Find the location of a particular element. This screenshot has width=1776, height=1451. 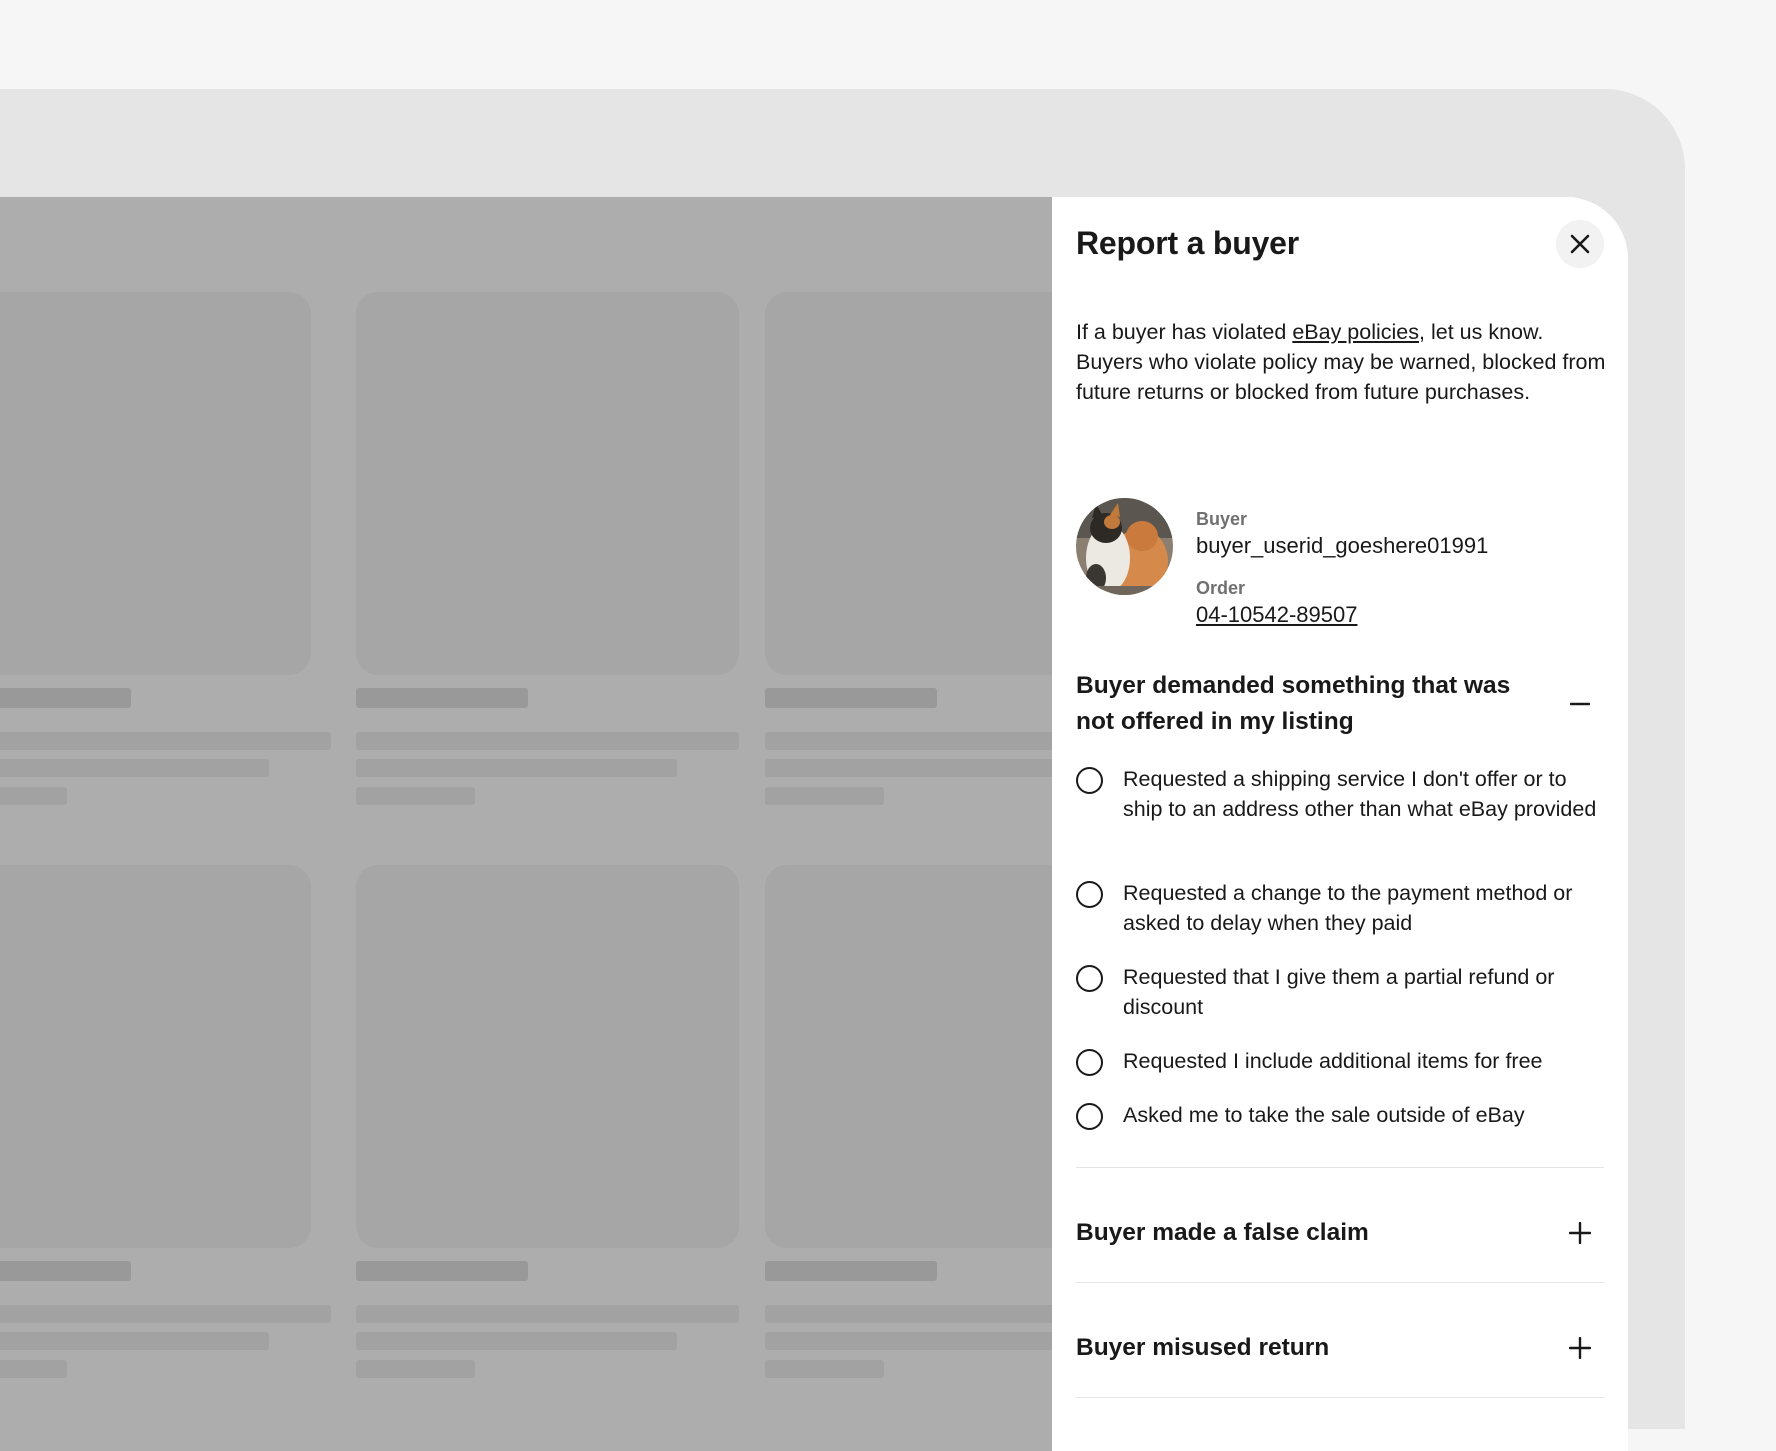

intro-text-start: If a buyer has violated is located at coordinates (1184, 332).